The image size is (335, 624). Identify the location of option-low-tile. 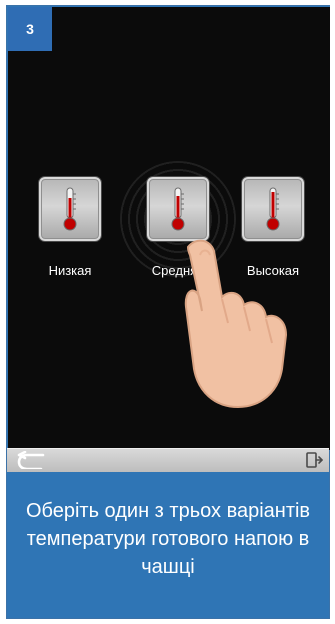
(70, 209).